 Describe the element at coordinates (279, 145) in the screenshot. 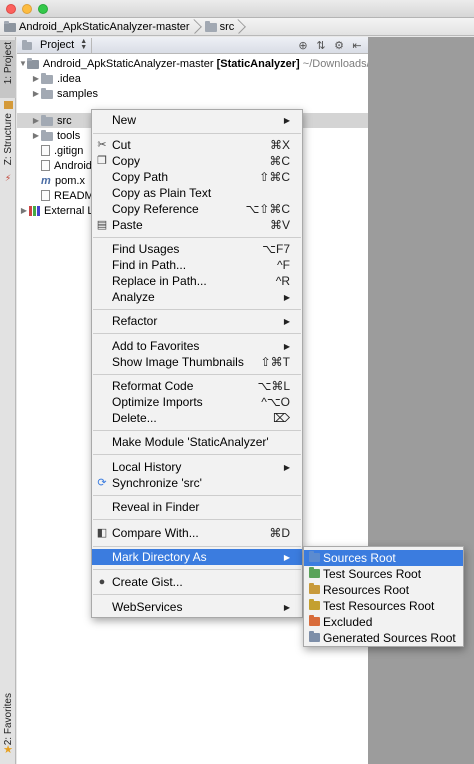

I see `menu-shortcut: ⌘X` at that location.